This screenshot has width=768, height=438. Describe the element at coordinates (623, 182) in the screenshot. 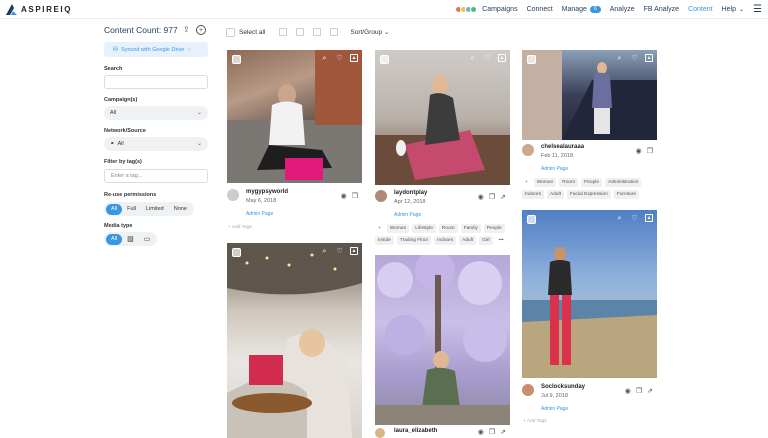

I see `tag-chip: Administration` at that location.